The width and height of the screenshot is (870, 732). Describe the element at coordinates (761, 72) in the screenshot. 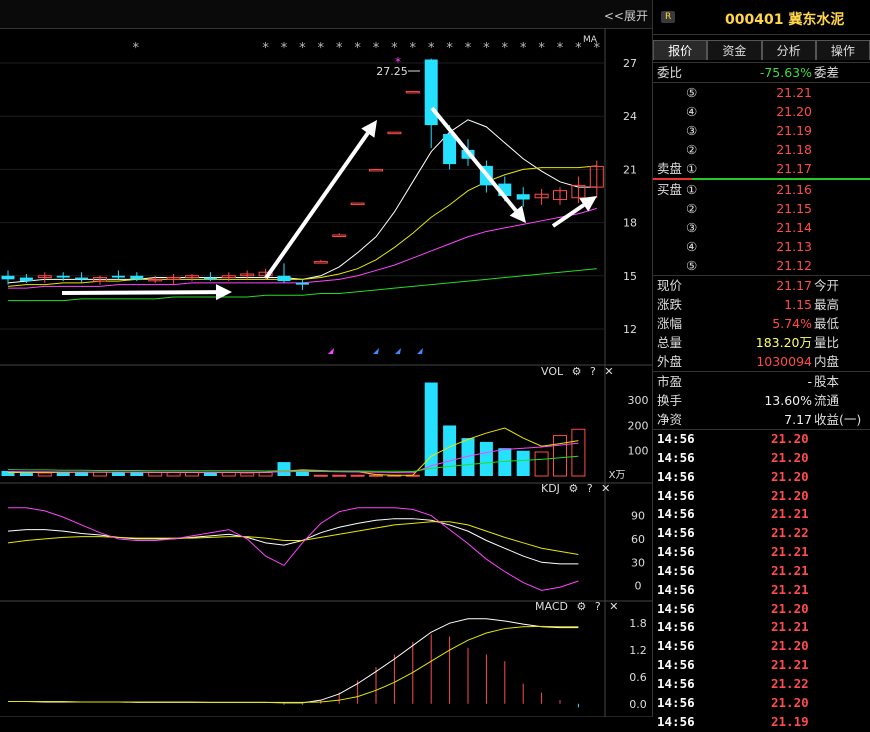

I see `weibi-row: 委比 -75.63% 委差` at that location.